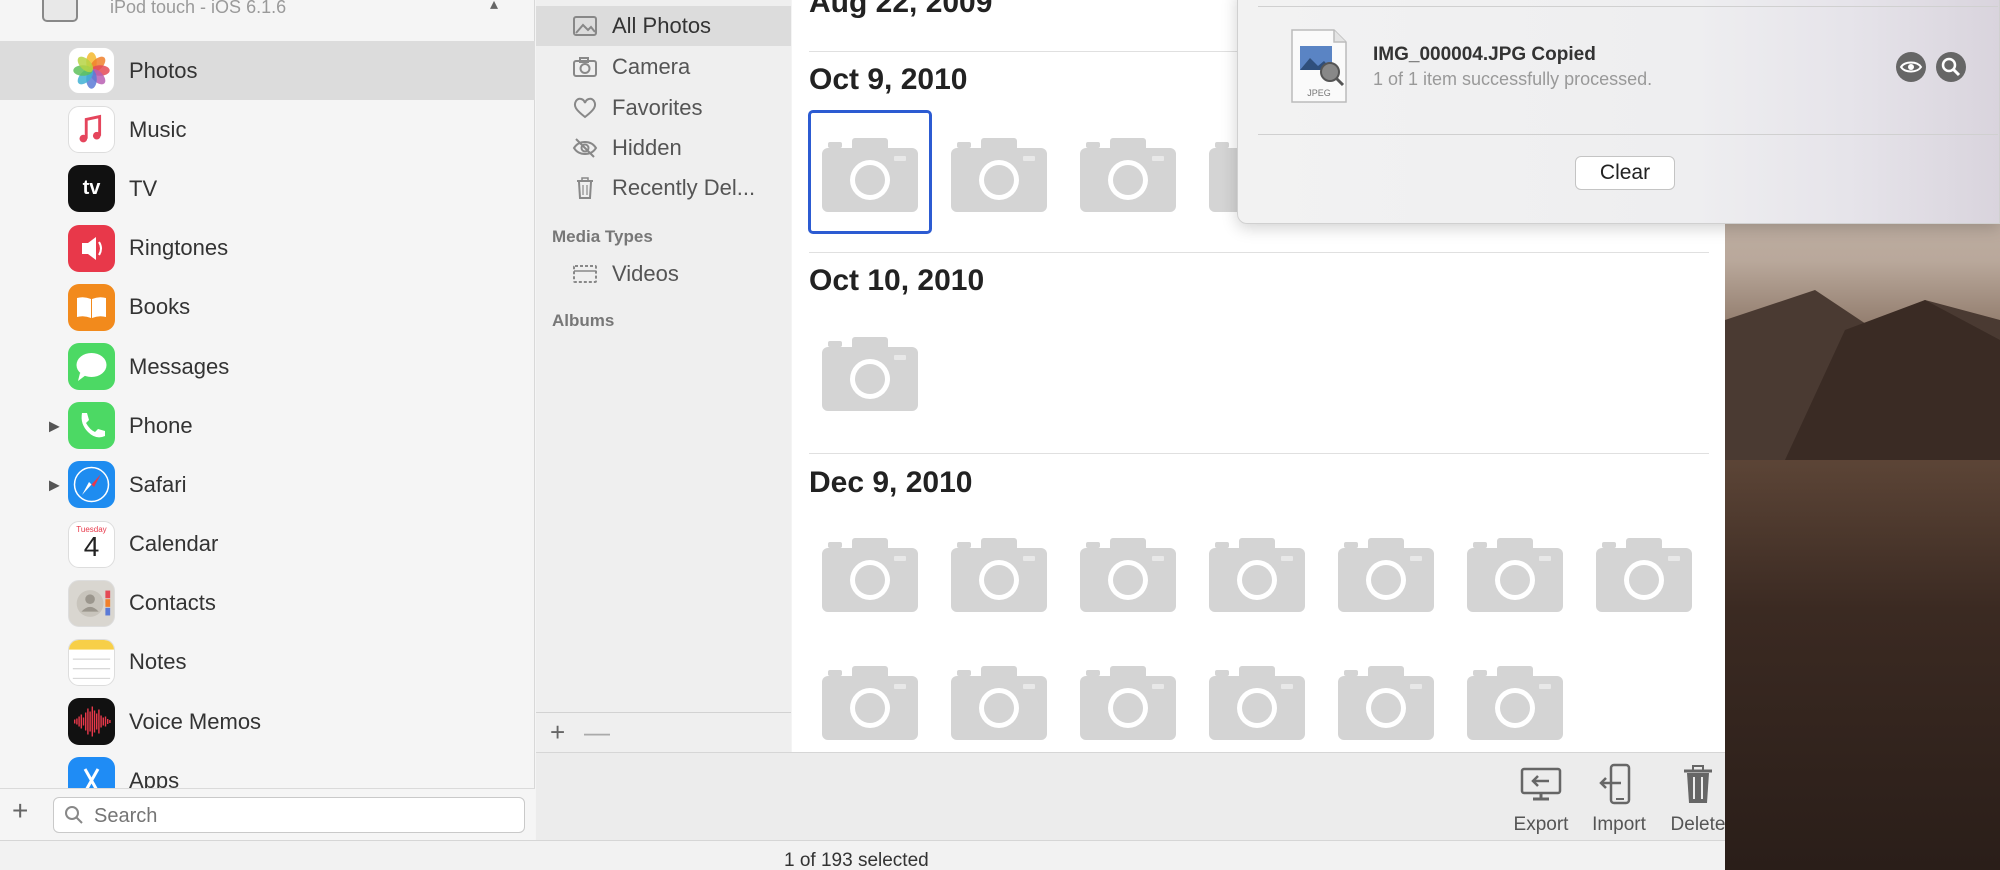 This screenshot has width=2000, height=870. I want to click on sidebar-item-phone: ▶ Phone, so click(267, 425).